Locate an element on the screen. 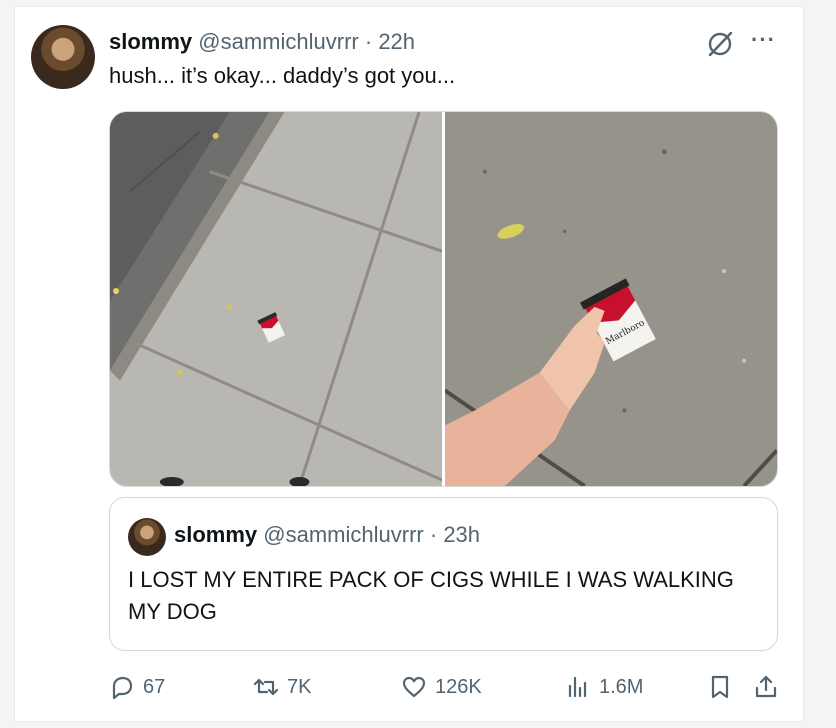 The width and height of the screenshot is (836, 728). views-button: 1.6M is located at coordinates (604, 687).